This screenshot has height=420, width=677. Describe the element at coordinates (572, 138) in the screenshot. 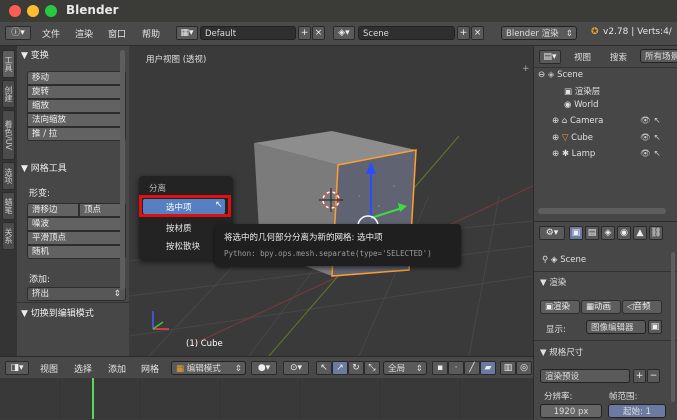

I see `outliner-row-cube: ⊕ ▽ Cube` at that location.